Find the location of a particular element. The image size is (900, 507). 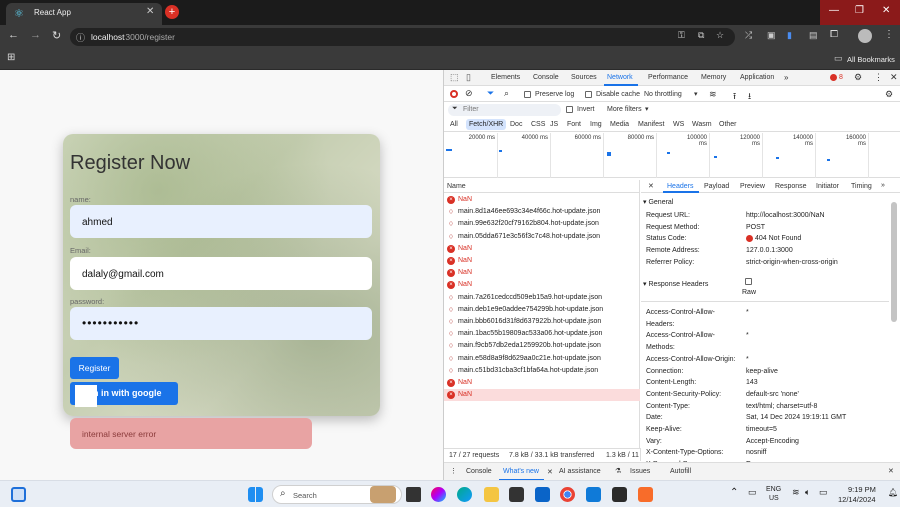

error-count-icon is located at coordinates (833, 77).